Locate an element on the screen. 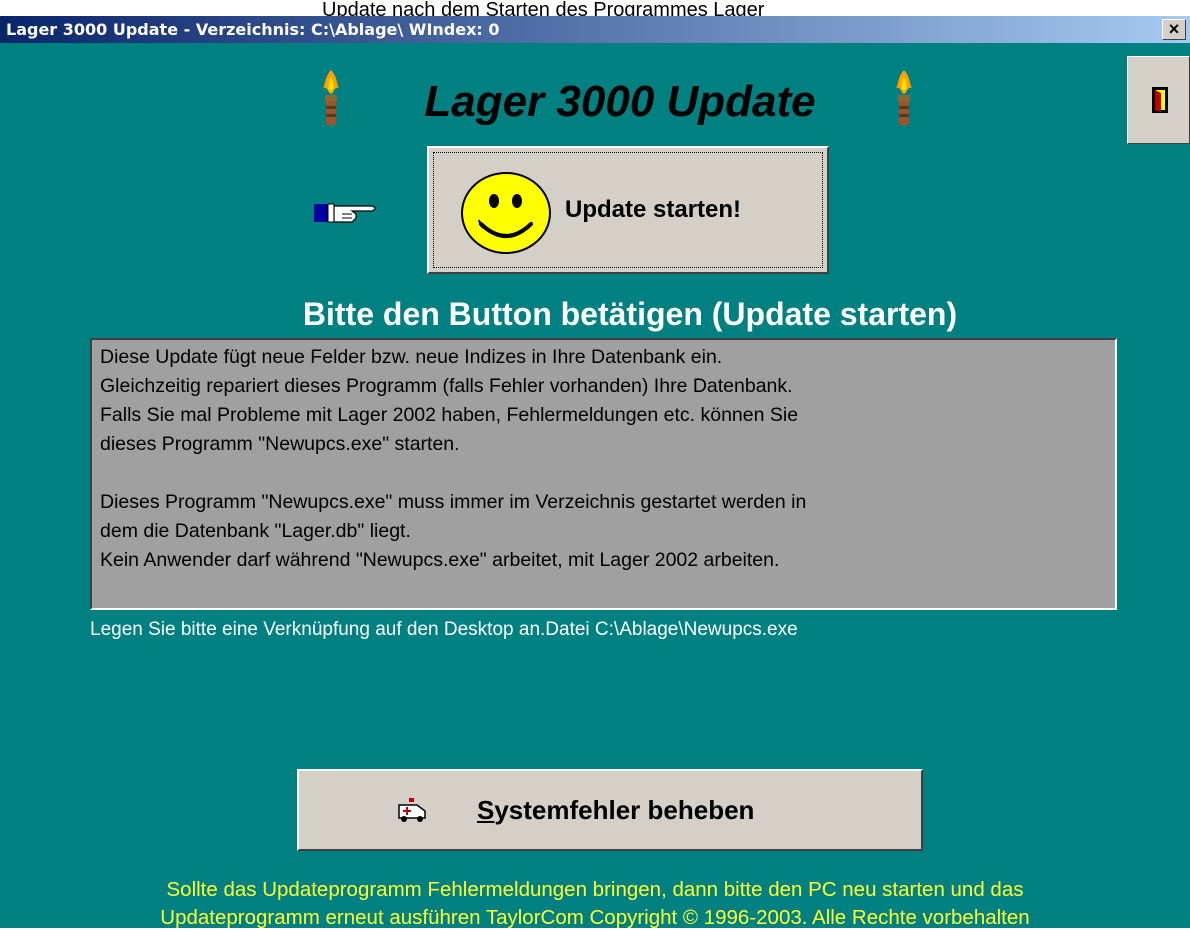 This screenshot has width=1190, height=932. update-start-button: Update starten! is located at coordinates (628, 210).